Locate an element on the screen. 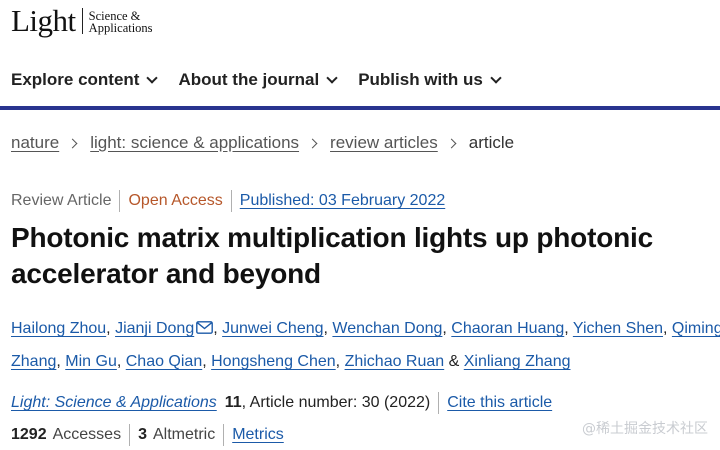 Image resolution: width=720 pixels, height=450 pixels. journal-name-link: Light: Science & Applications is located at coordinates (114, 403).